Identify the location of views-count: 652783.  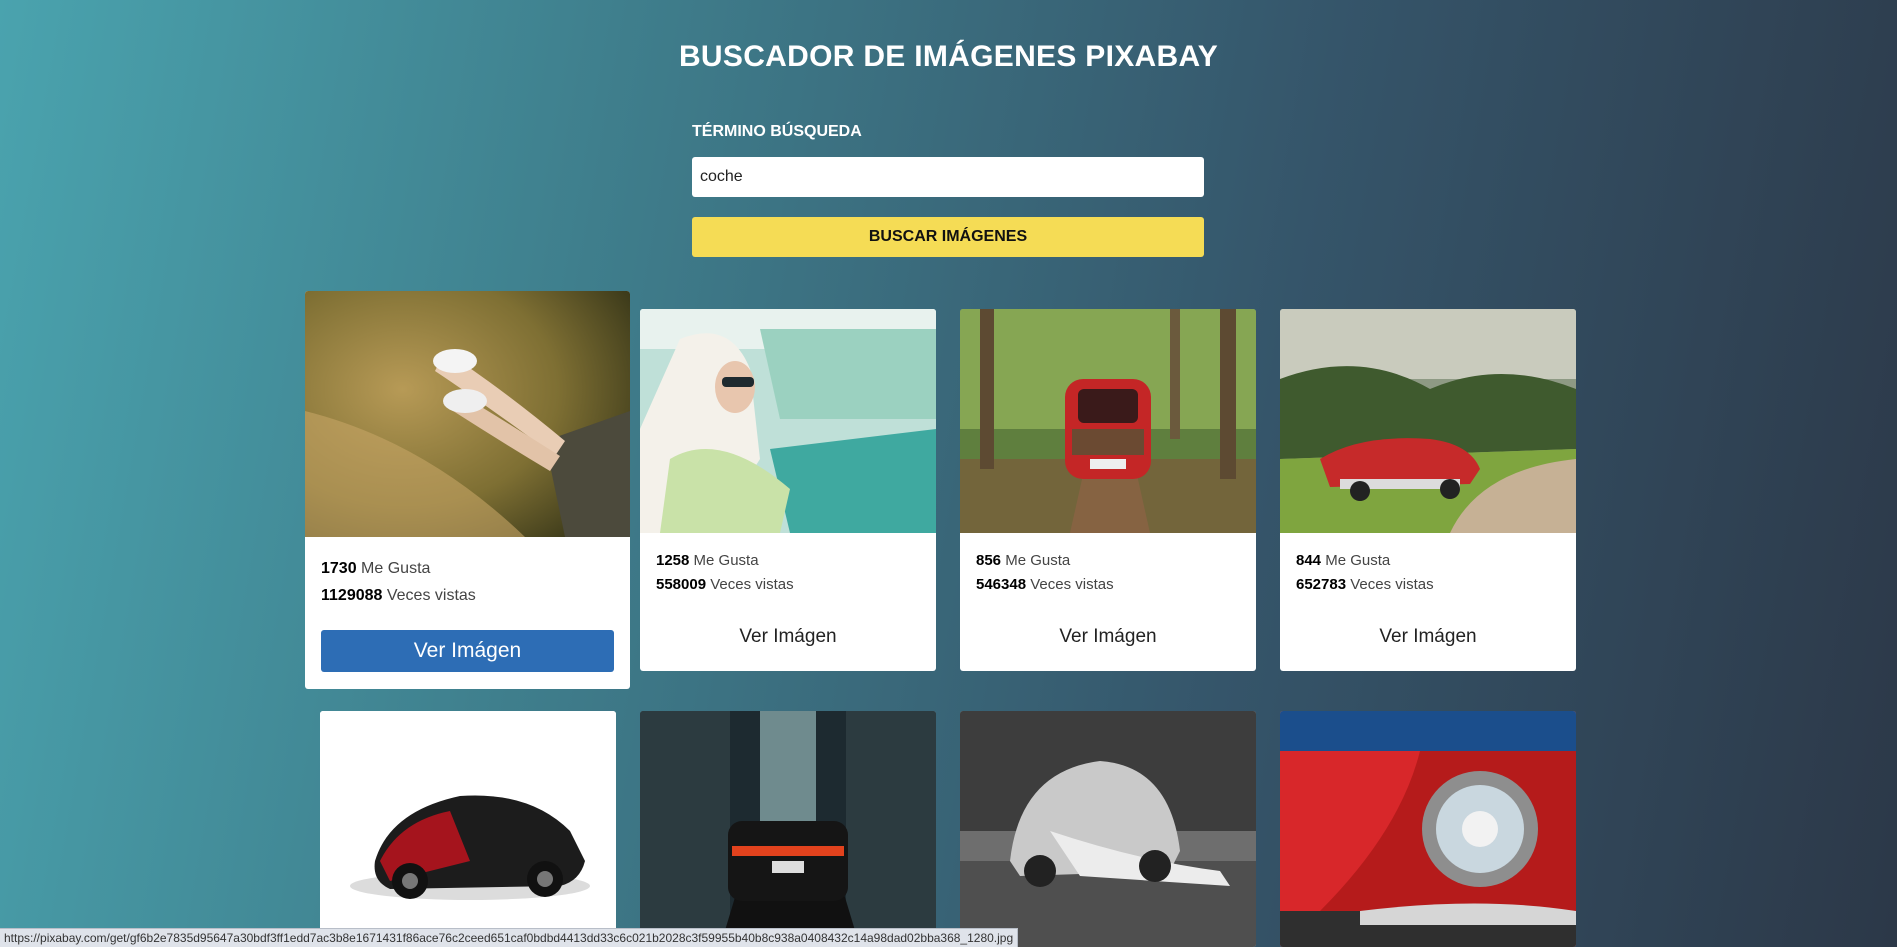
(1321, 584).